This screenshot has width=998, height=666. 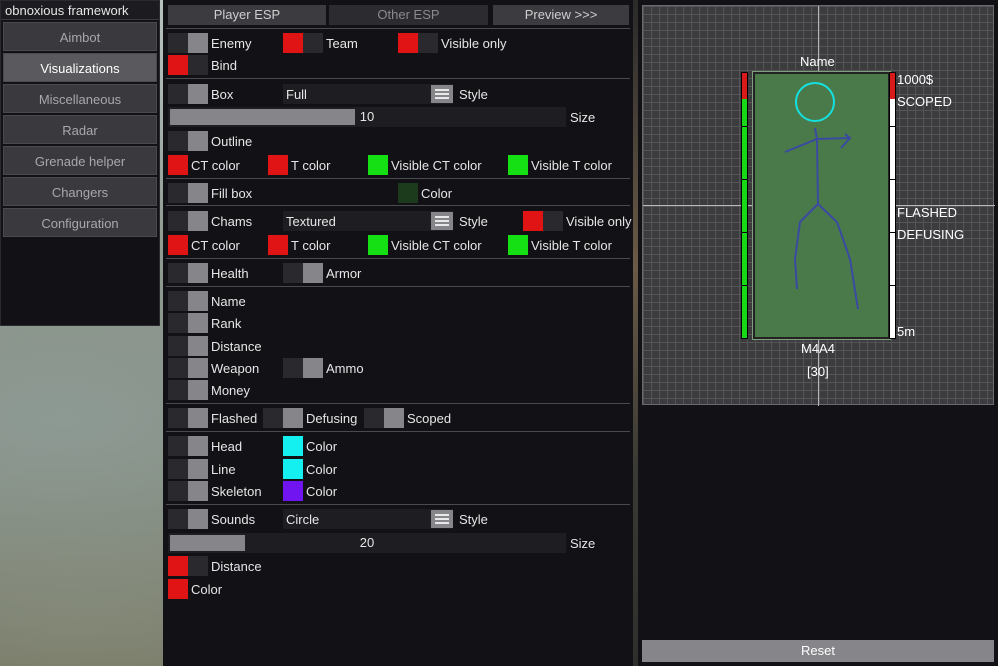 What do you see at coordinates (212, 418) in the screenshot?
I see `flashed-checkbox: Flashed` at bounding box center [212, 418].